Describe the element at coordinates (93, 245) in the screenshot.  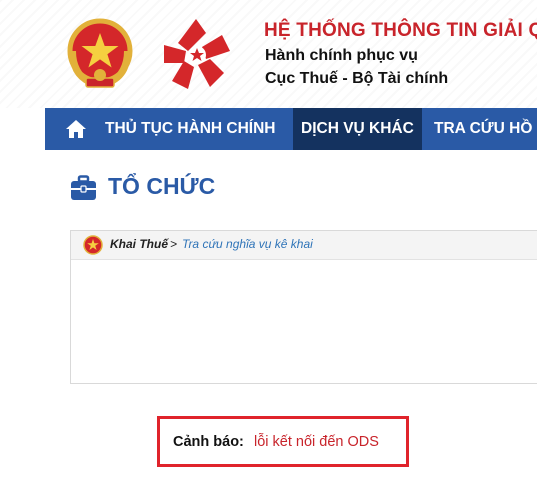
I see `emblem-icon` at that location.